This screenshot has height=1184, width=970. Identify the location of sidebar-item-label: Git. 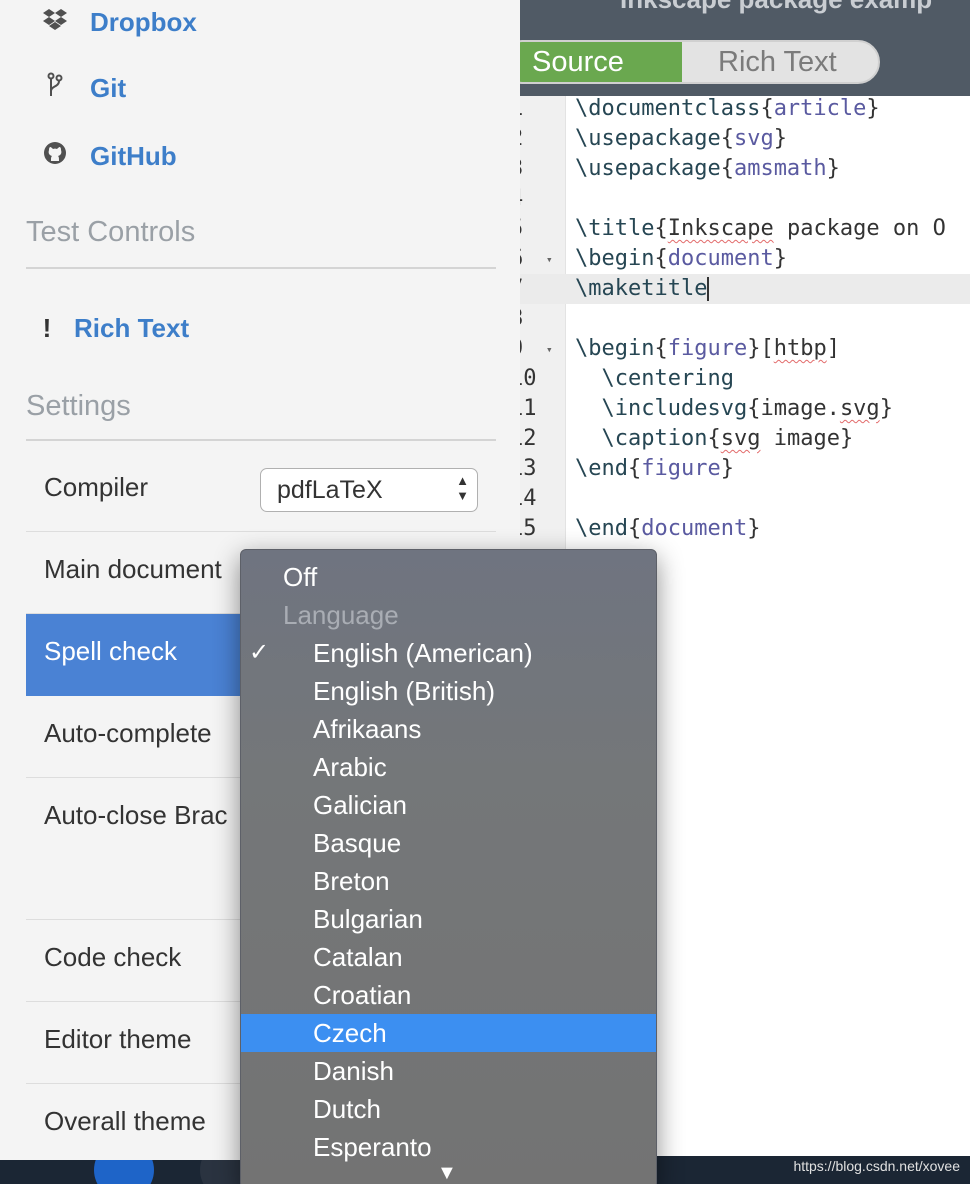
(108, 87).